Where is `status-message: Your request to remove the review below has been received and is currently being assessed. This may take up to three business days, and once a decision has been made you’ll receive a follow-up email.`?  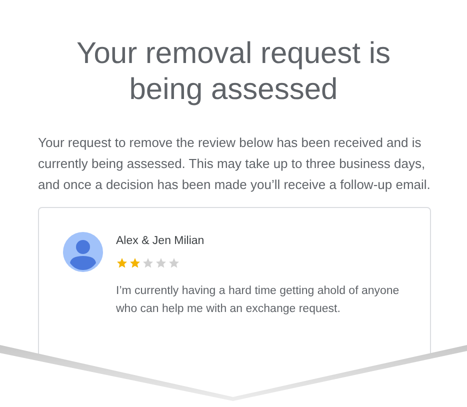
status-message: Your request to remove the review below has been received and is currently being assessed. This may take up to three business days, and once a decision has been made you’ll receive a follow-up email. is located at coordinates (235, 164).